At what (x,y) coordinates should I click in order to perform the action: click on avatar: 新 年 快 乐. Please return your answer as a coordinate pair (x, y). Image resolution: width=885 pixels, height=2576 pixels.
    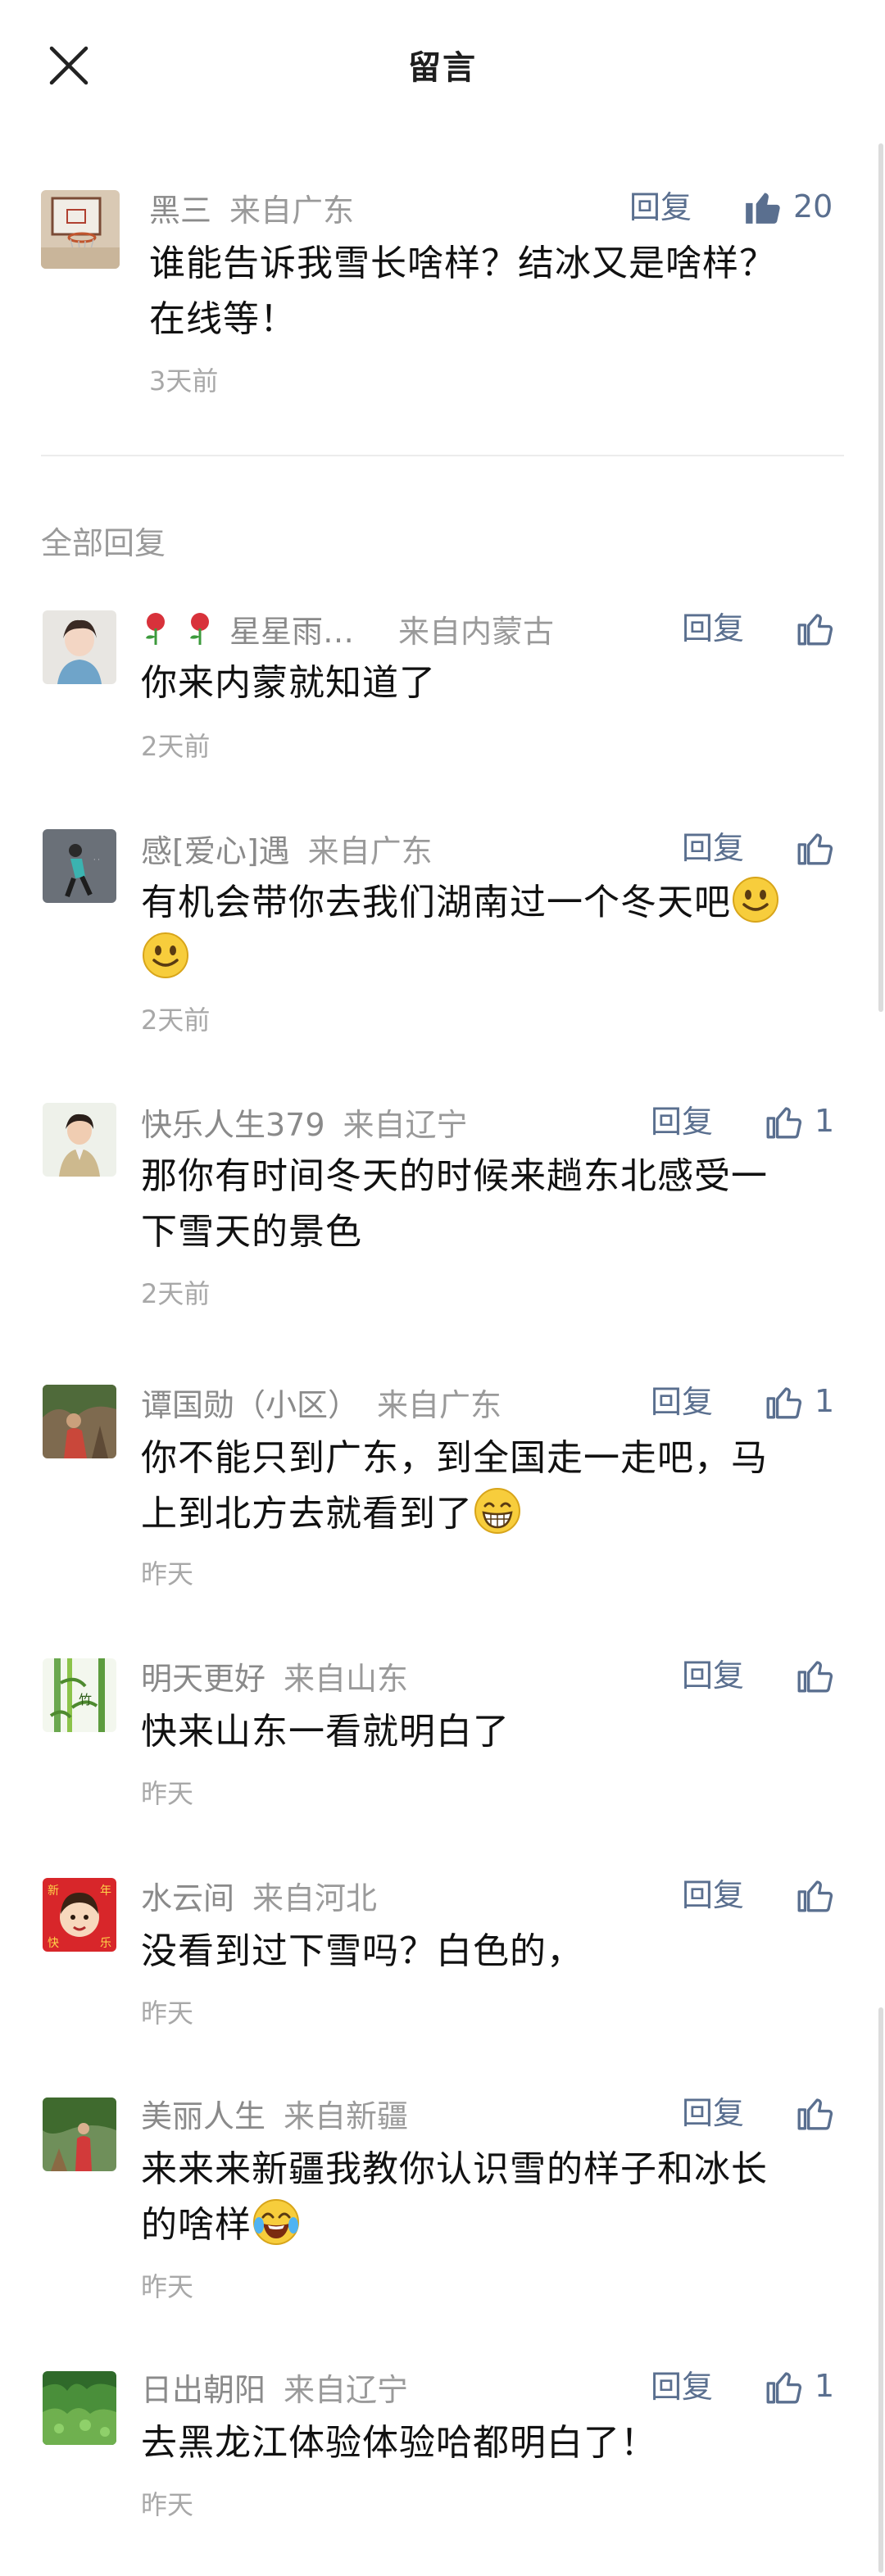
    Looking at the image, I should click on (79, 1915).